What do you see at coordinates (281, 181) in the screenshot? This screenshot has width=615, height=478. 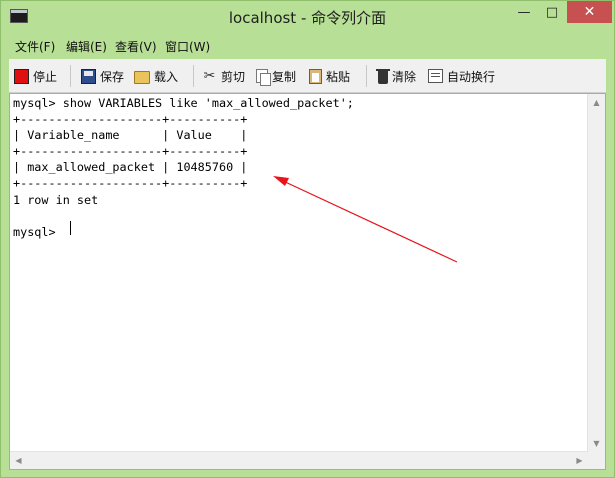 I see `annotation-arrow-head` at bounding box center [281, 181].